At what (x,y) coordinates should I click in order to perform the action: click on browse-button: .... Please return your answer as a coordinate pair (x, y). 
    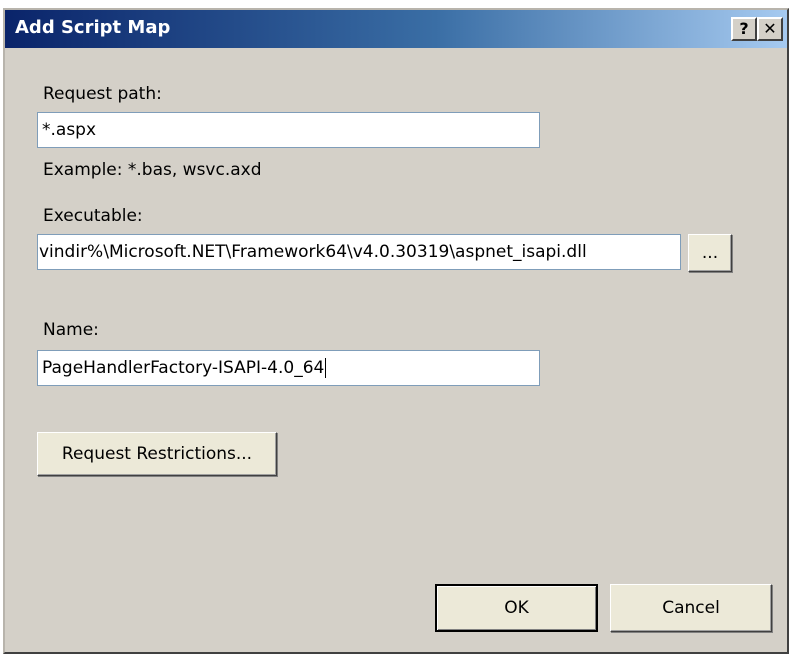
    Looking at the image, I should click on (710, 253).